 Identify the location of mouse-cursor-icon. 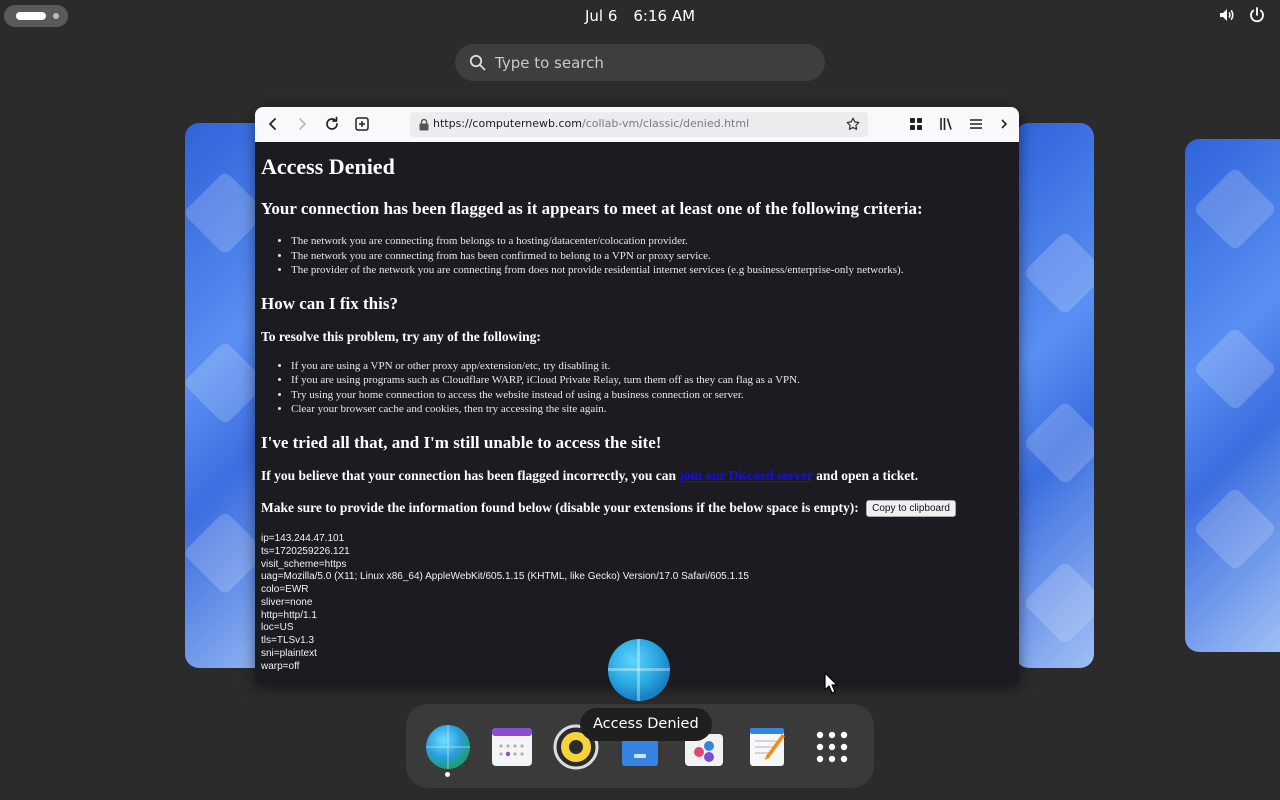
(831, 683).